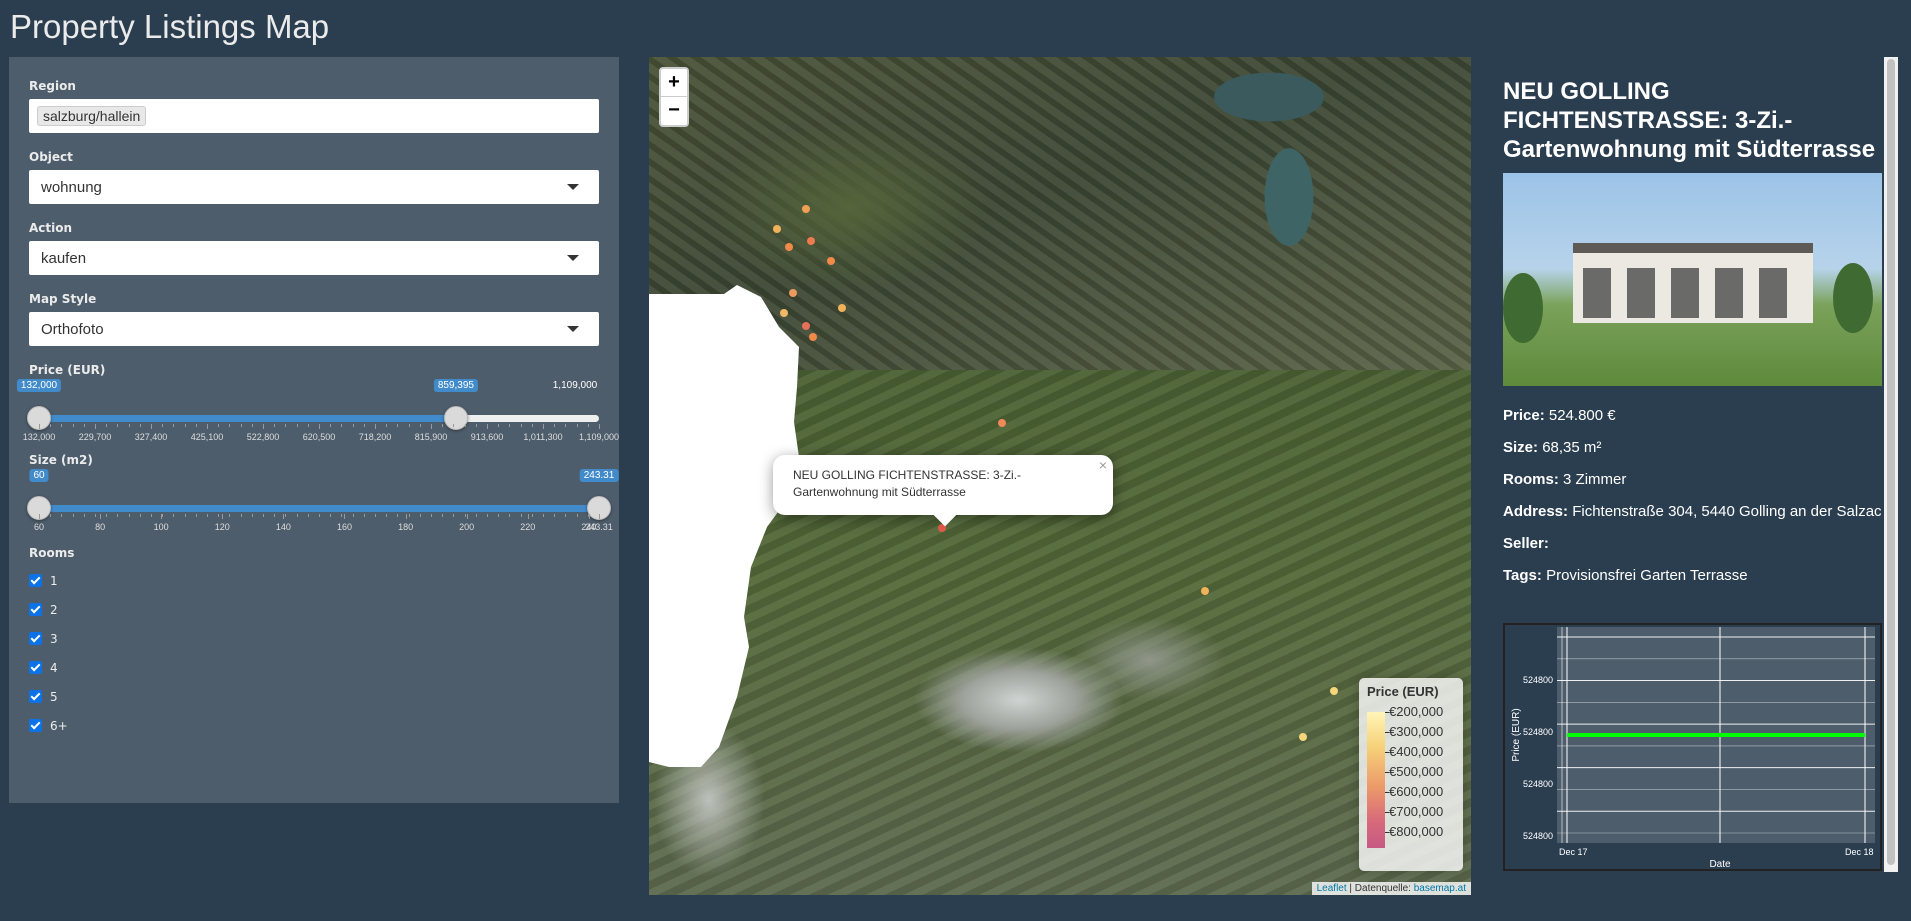 This screenshot has width=1911, height=921. I want to click on zoom-in-button: +, so click(674, 83).